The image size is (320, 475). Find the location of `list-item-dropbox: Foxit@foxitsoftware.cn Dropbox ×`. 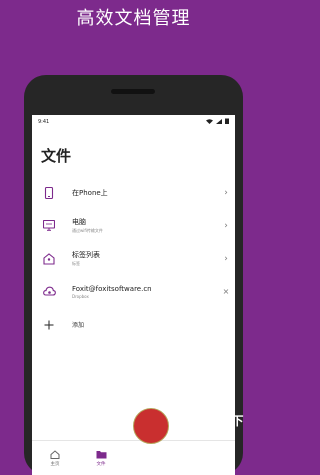

list-item-dropbox: Foxit@foxitsoftware.cn Dropbox × is located at coordinates (133, 291).